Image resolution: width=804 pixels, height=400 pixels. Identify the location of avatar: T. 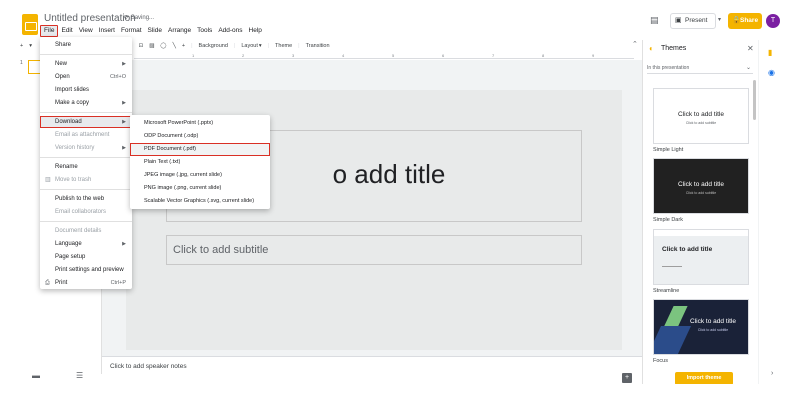
(773, 21).